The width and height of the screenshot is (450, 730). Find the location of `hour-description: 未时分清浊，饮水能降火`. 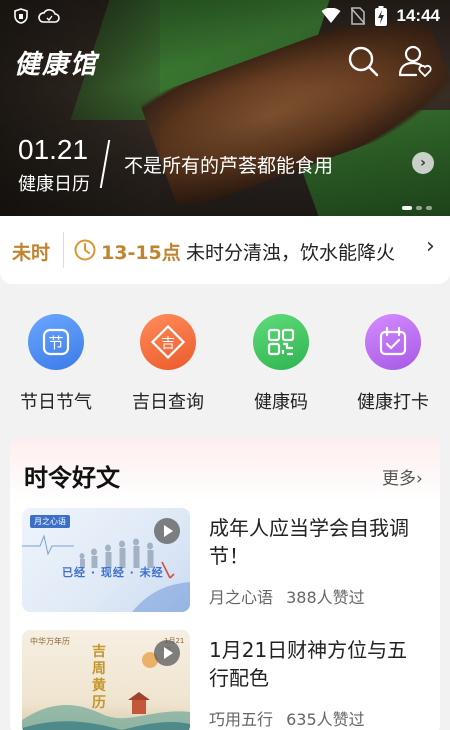

hour-description: 未时分清浊，饮水能降火 is located at coordinates (291, 253).